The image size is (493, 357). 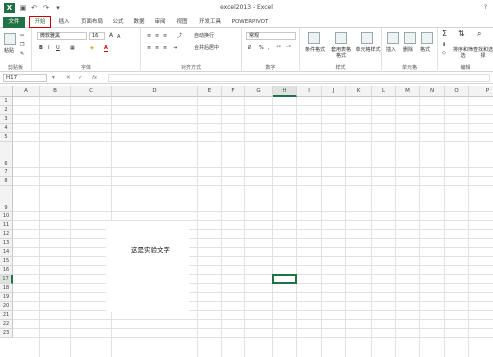 What do you see at coordinates (150, 249) in the screenshot?
I see `merged-cell-text: 这是实验文字` at bounding box center [150, 249].